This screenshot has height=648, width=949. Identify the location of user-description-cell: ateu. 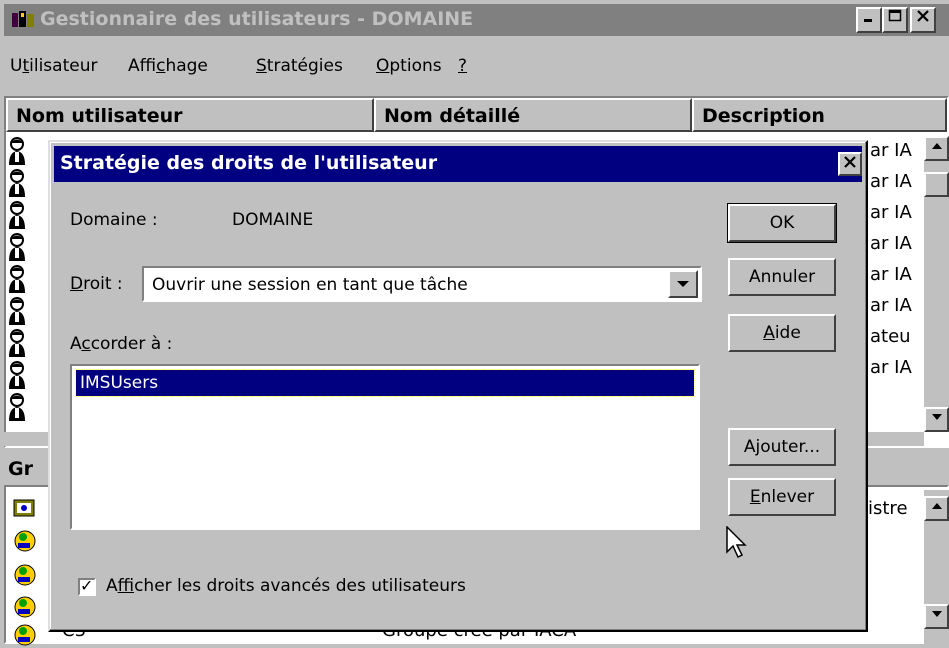
(890, 336).